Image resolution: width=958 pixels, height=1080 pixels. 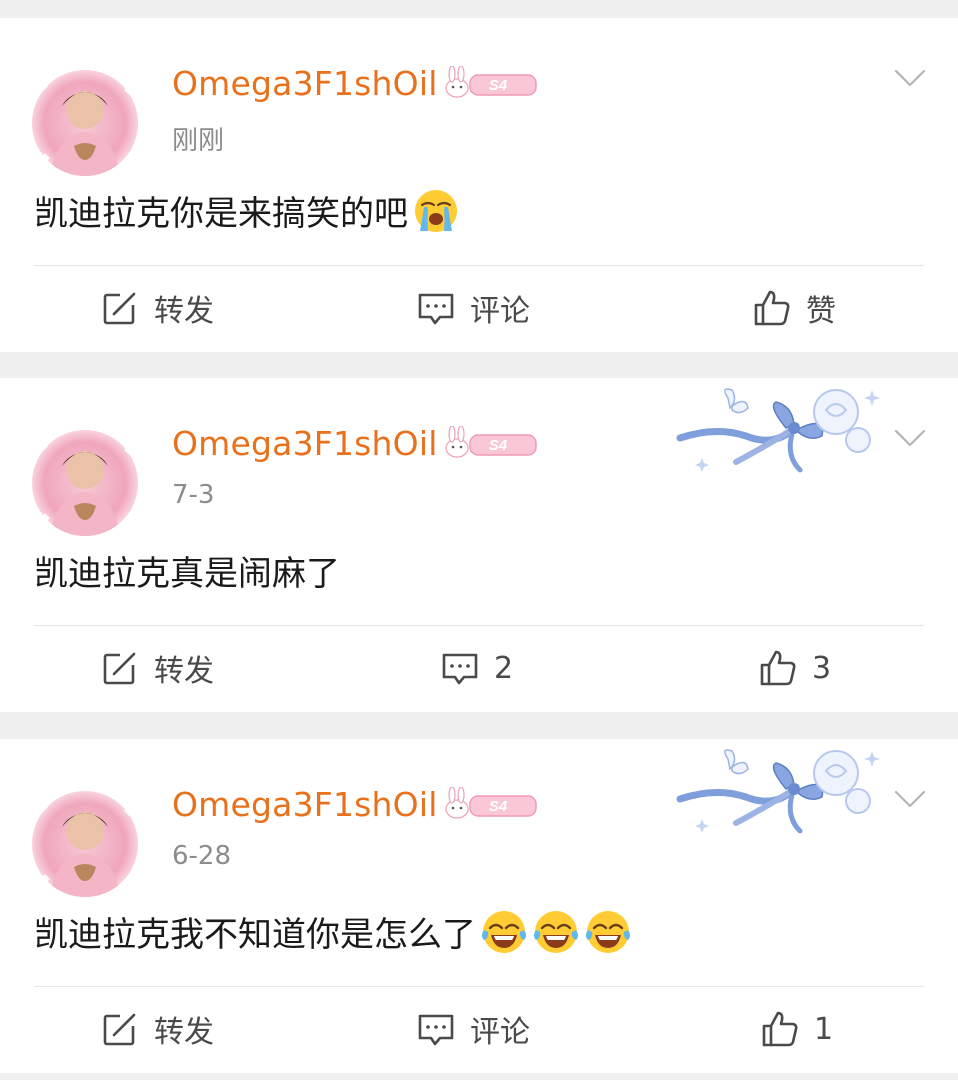 I want to click on loudly-crying-emoji, so click(x=436, y=211).